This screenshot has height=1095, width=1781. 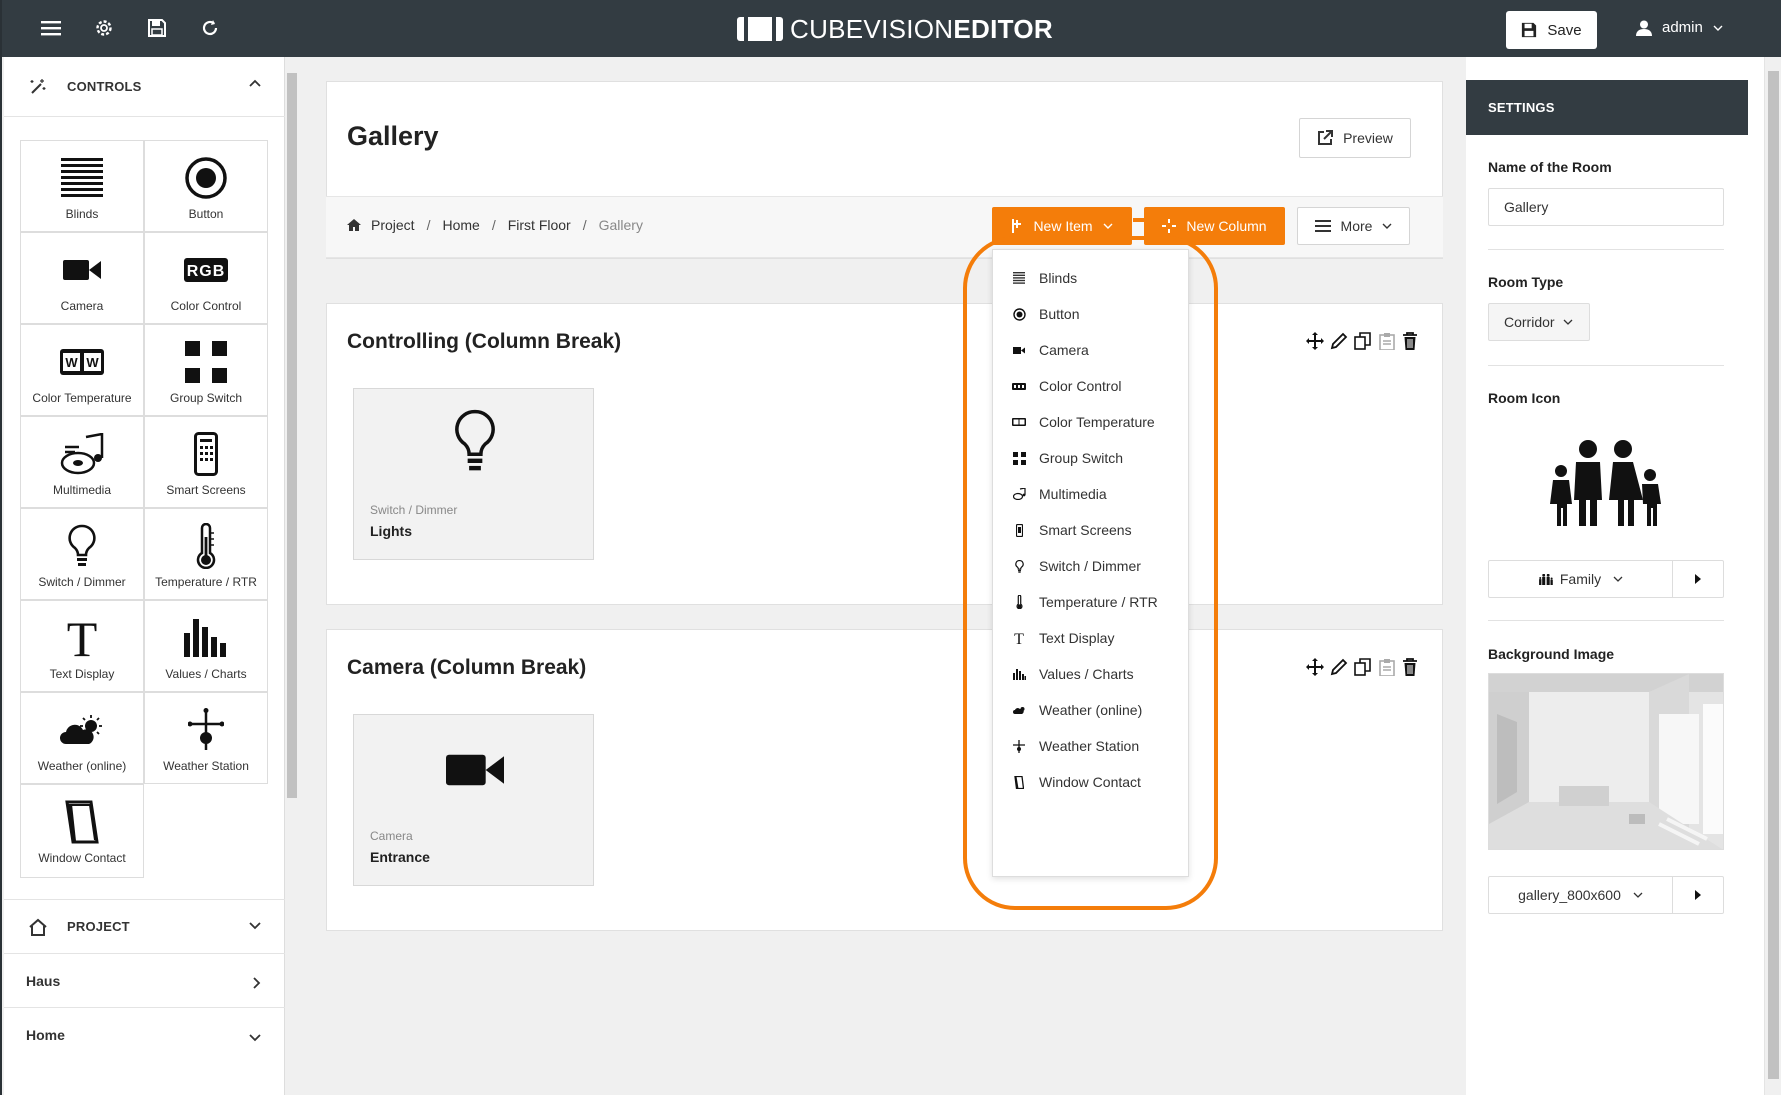 I want to click on breadcrumb-first-floor: First Floor, so click(x=539, y=225).